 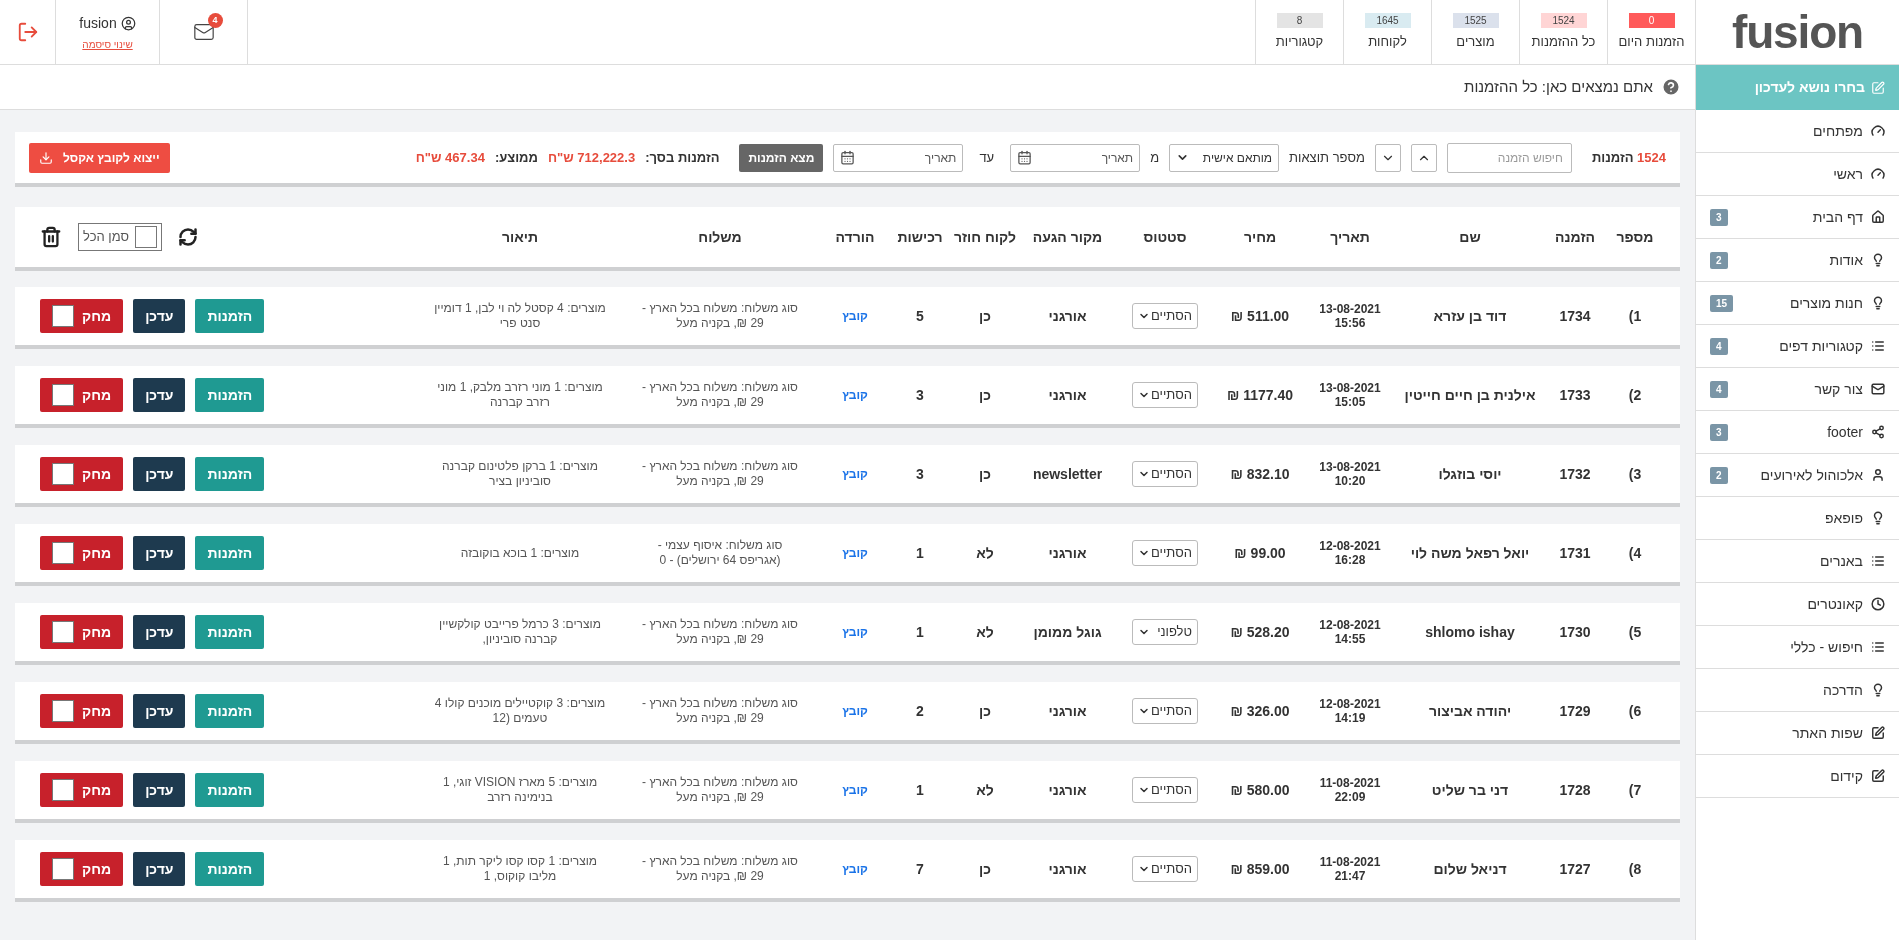 What do you see at coordinates (1327, 157) in the screenshot?
I see `results-label: מספר תוצאות` at bounding box center [1327, 157].